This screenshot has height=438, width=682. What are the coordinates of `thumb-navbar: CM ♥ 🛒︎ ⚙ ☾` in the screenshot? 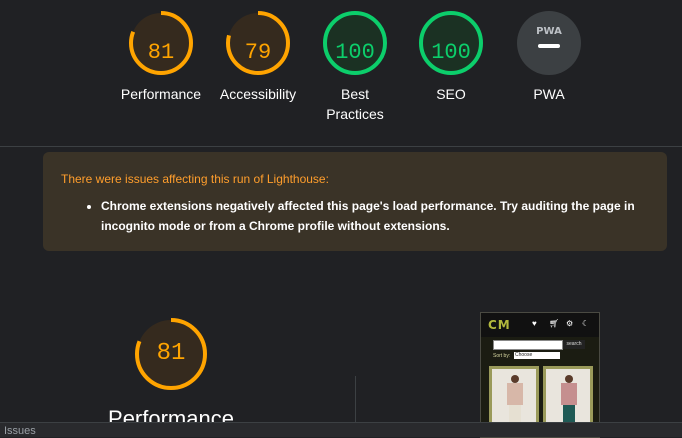 It's located at (540, 325).